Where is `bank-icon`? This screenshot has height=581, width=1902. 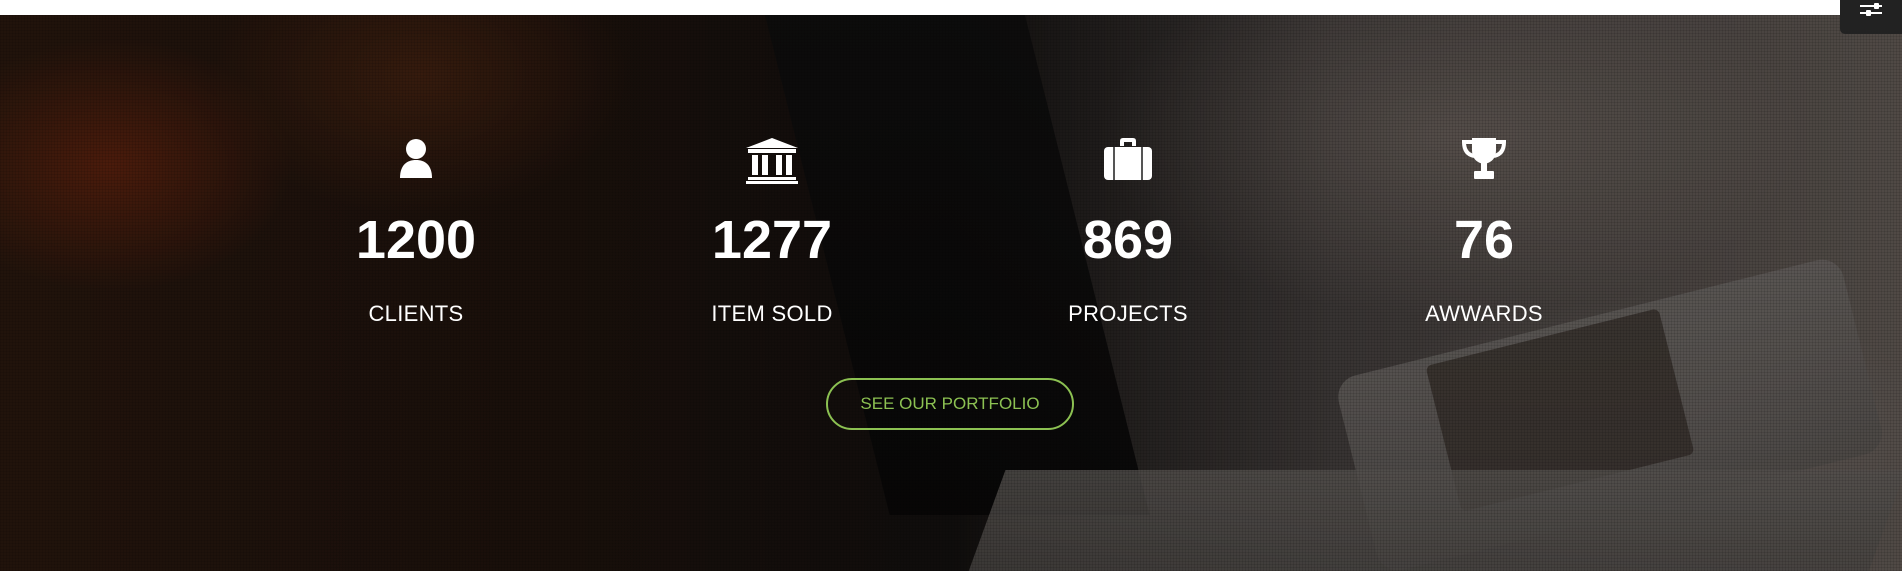 bank-icon is located at coordinates (772, 163).